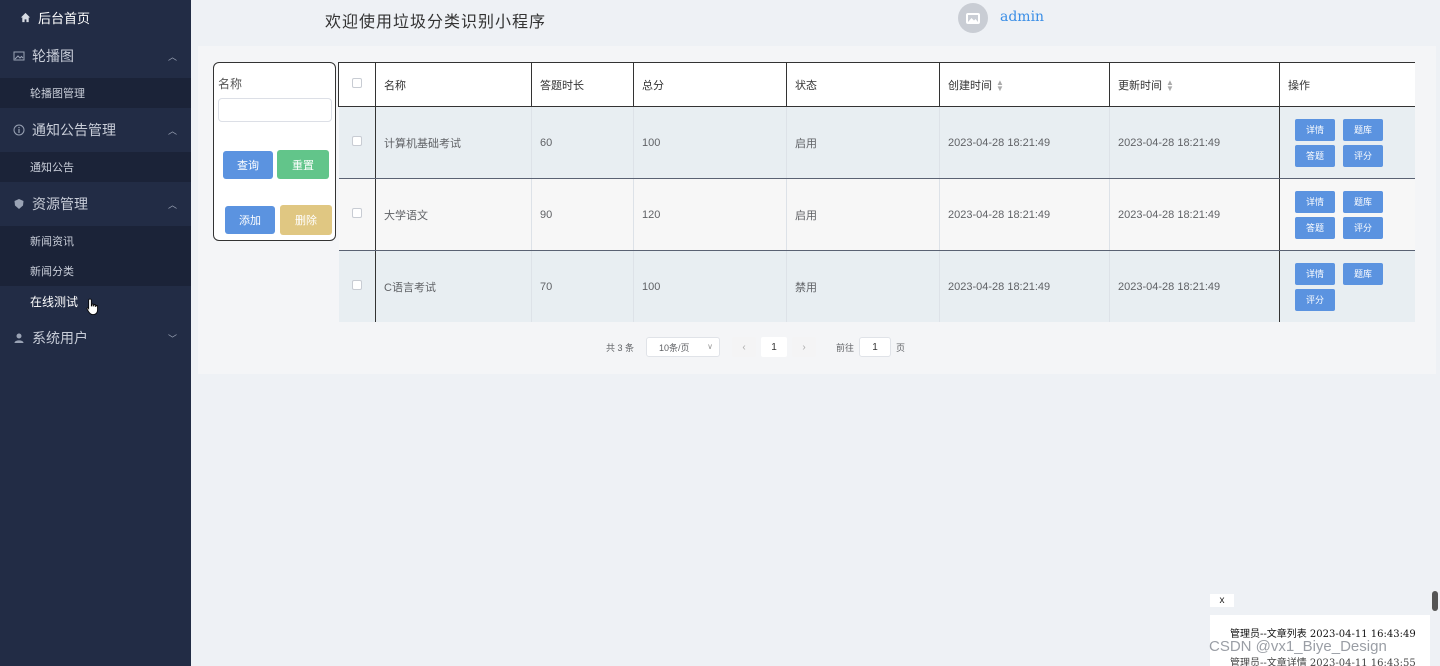  I want to click on info-icon, so click(19, 130).